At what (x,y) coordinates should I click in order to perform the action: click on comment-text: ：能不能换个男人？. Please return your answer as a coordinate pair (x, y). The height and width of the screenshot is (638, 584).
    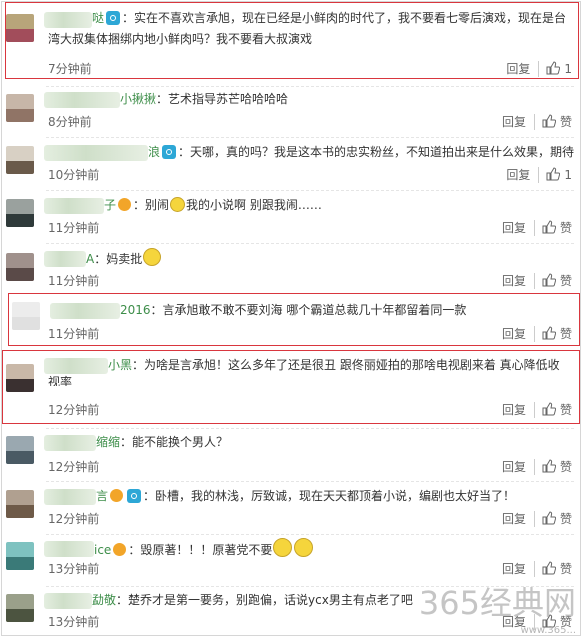
    Looking at the image, I should click on (174, 442).